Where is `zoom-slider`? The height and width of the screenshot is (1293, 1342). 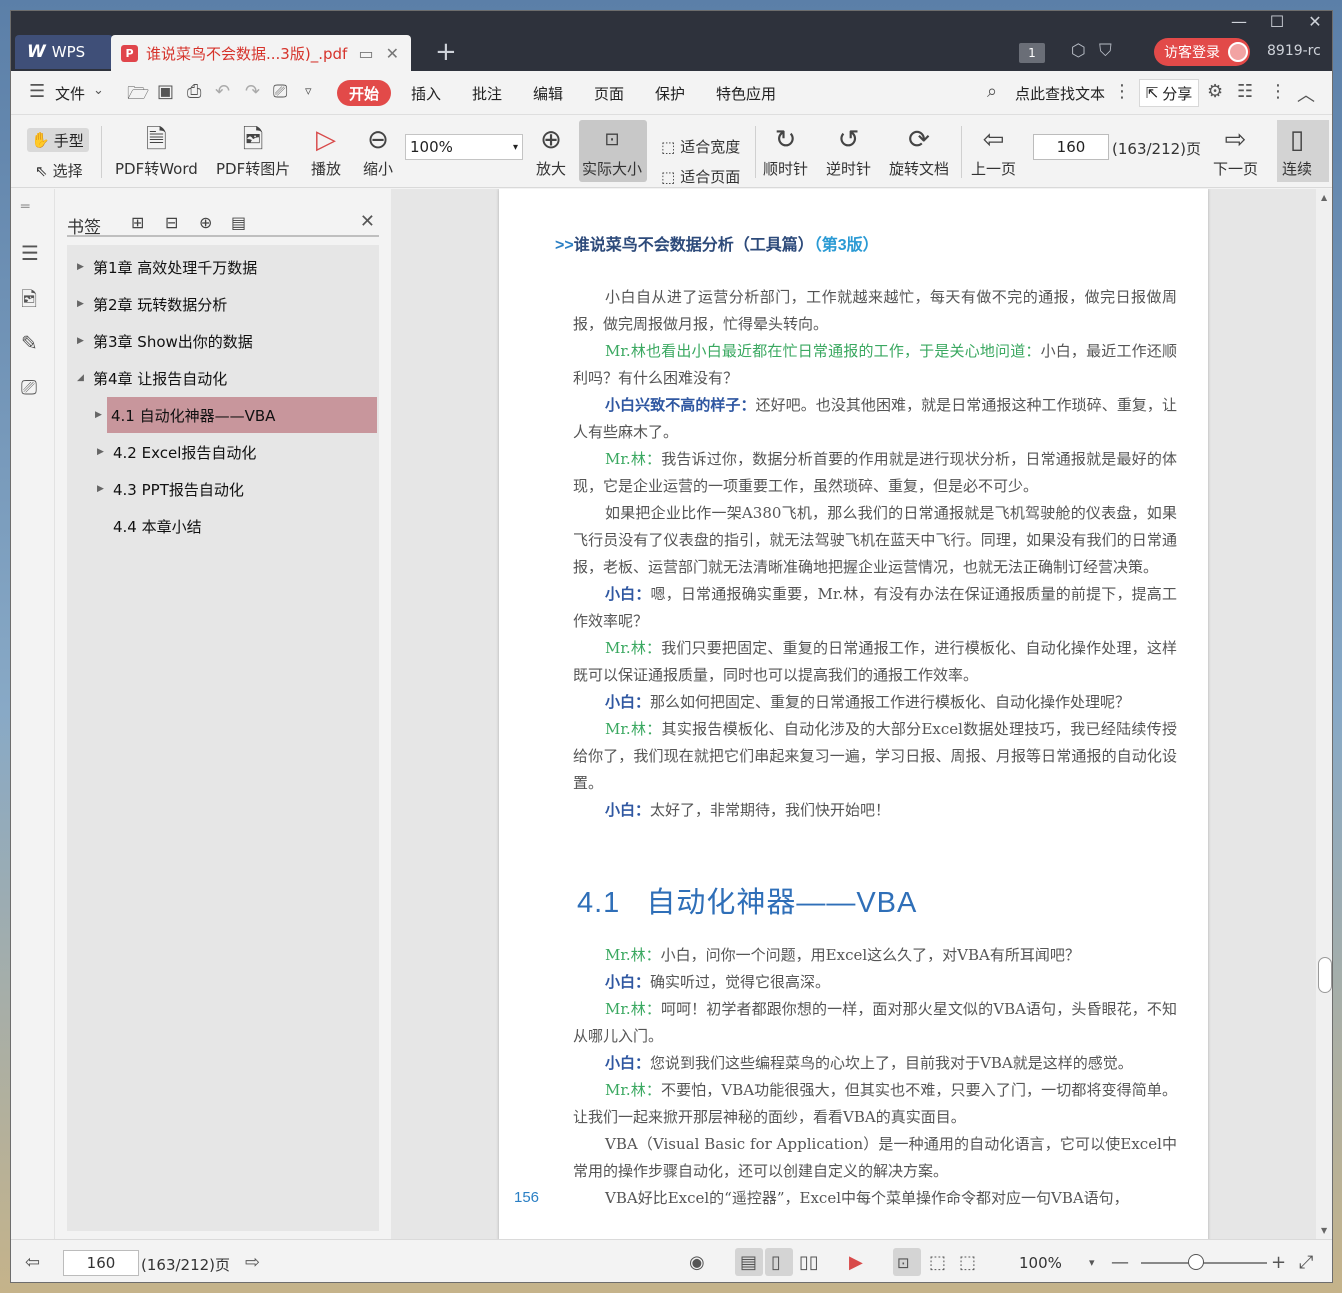
zoom-slider is located at coordinates (1204, 1263).